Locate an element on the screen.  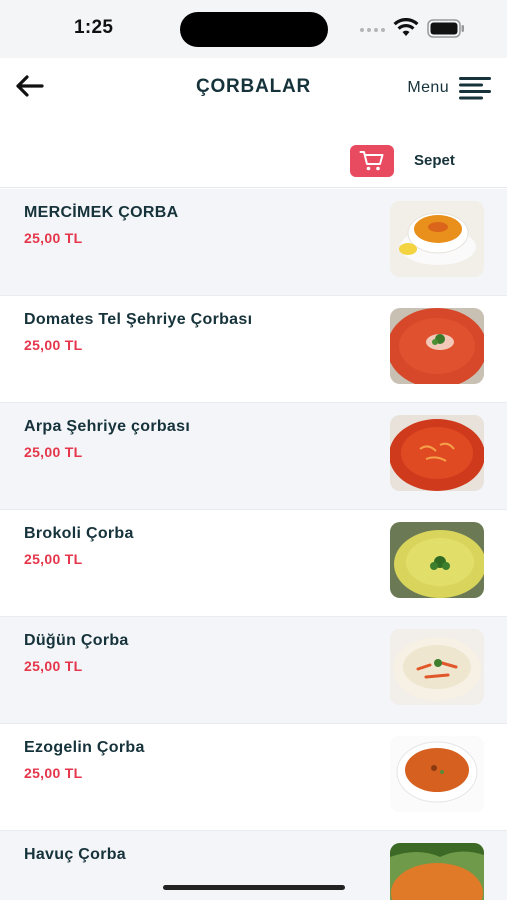
item-name: Havuç Çorba is located at coordinates (75, 854).